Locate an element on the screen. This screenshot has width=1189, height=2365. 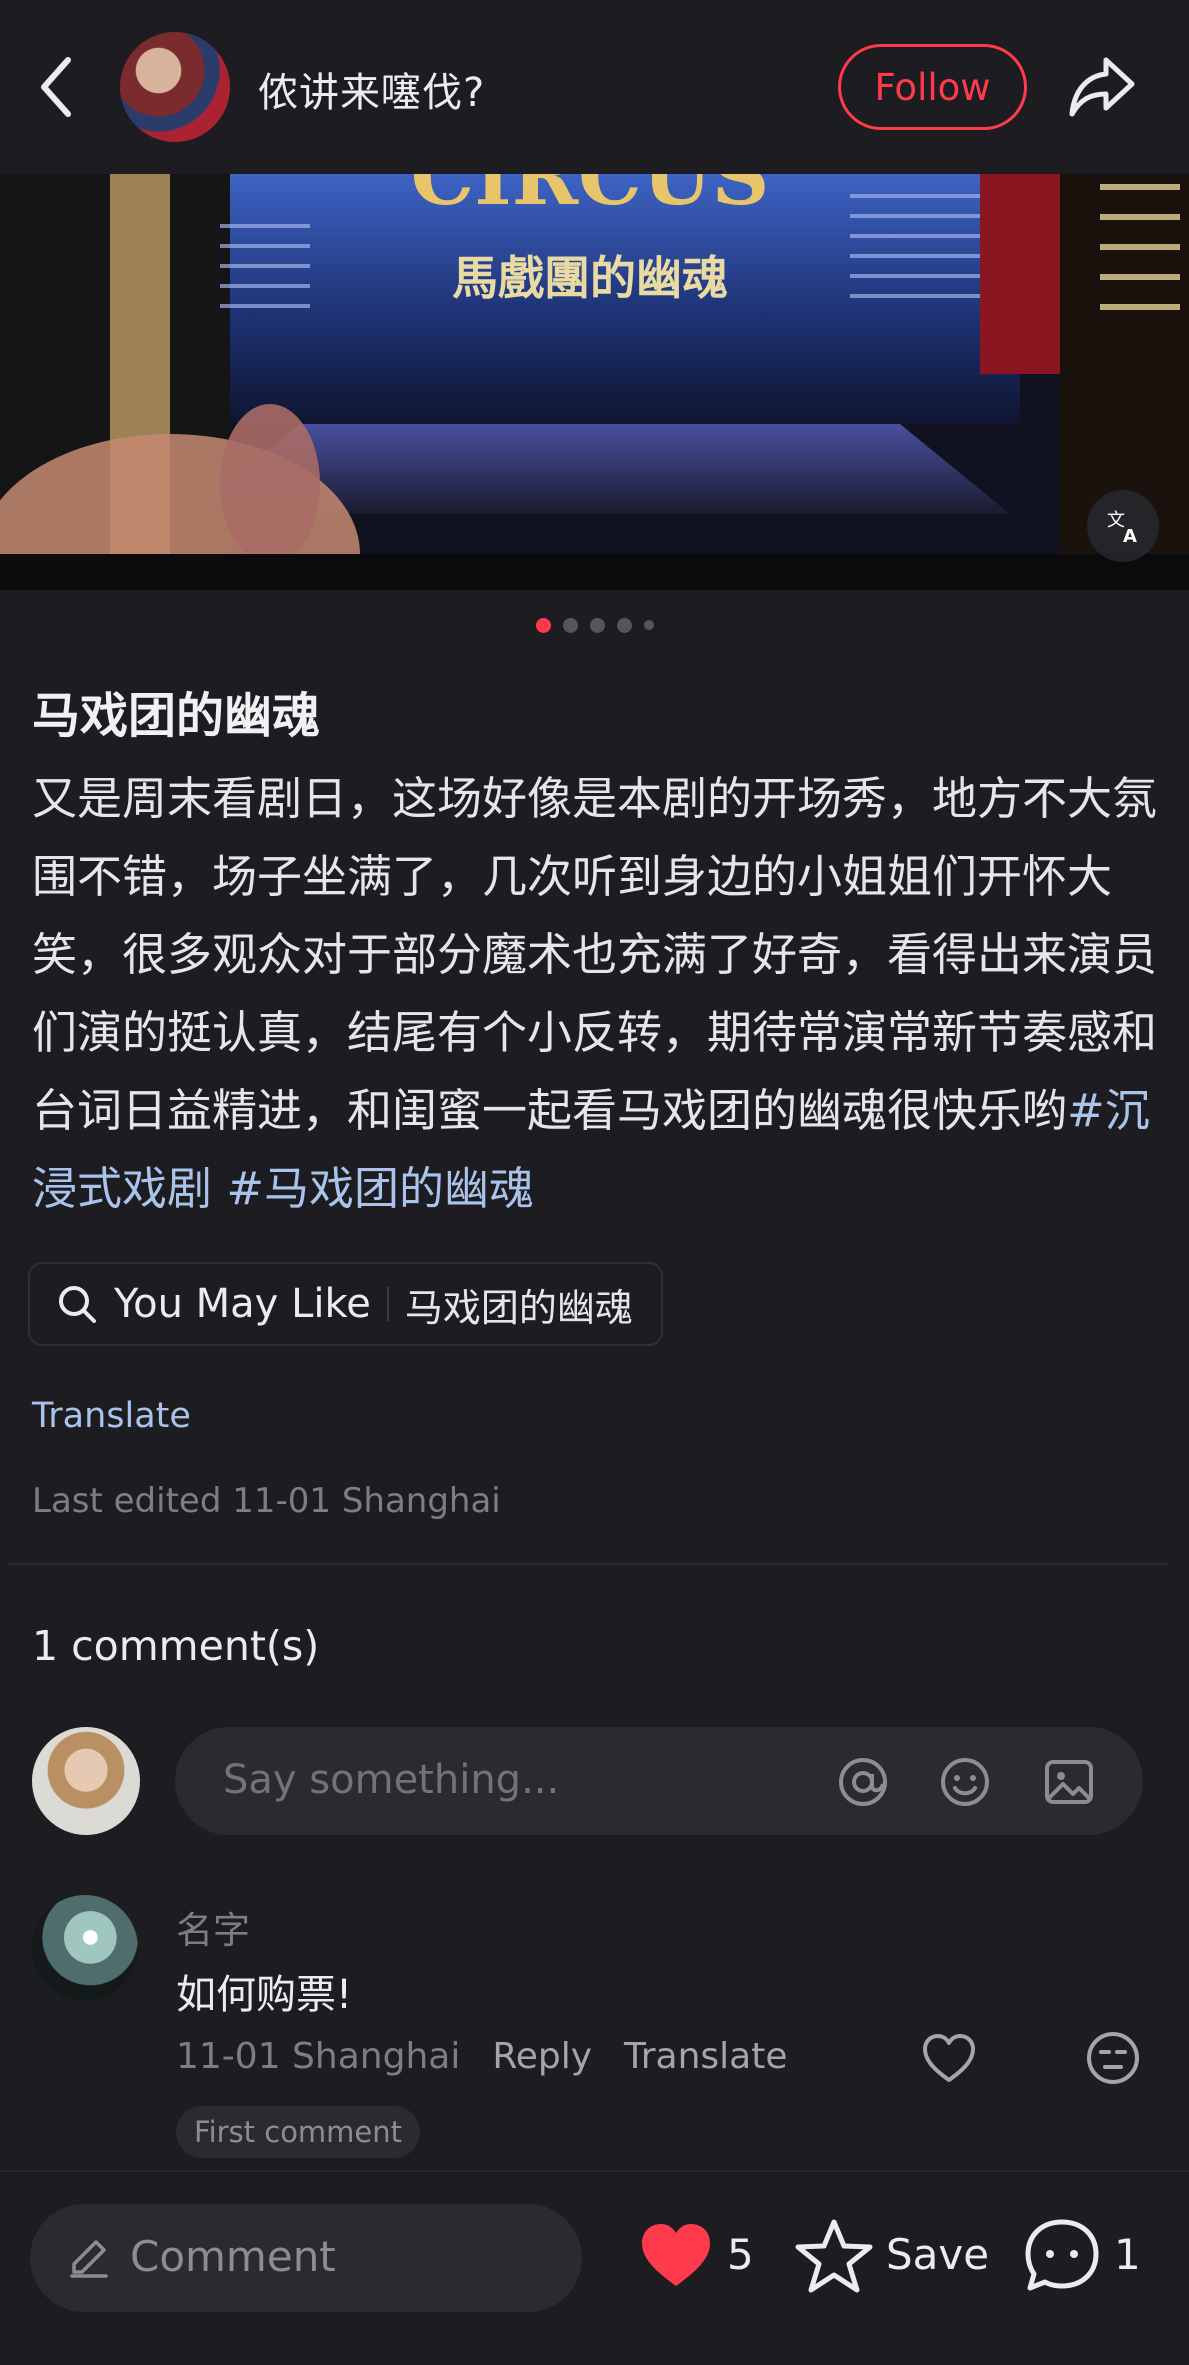
edited-info: Last edited 11-01 Shanghai is located at coordinates (266, 1501).